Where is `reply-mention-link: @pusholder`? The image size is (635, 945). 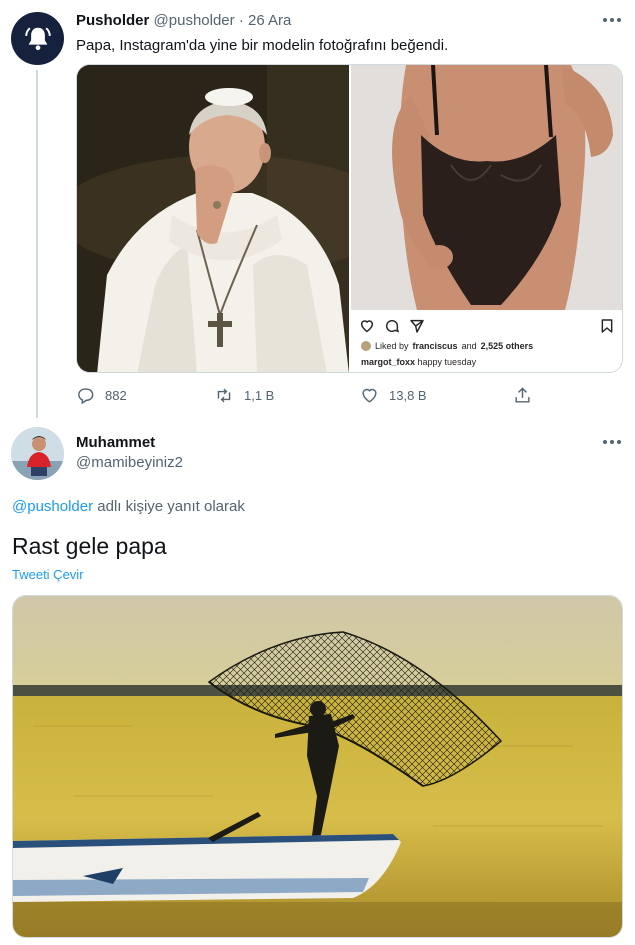 reply-mention-link: @pusholder is located at coordinates (52, 506).